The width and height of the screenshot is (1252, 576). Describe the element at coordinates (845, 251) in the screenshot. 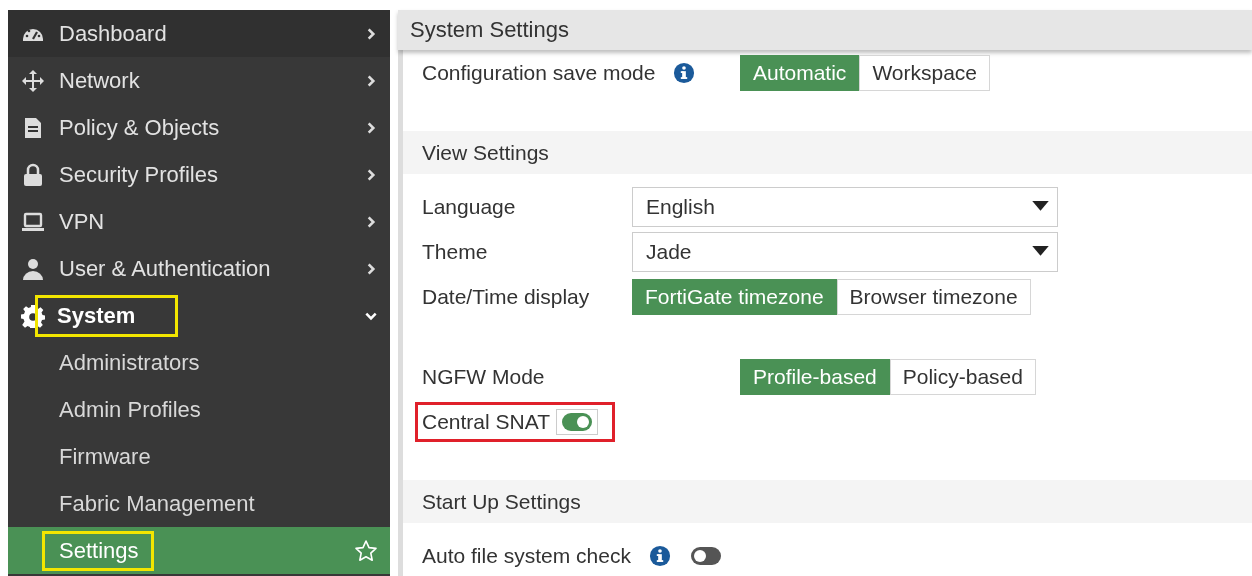

I see `dropdown-field: Jade` at that location.